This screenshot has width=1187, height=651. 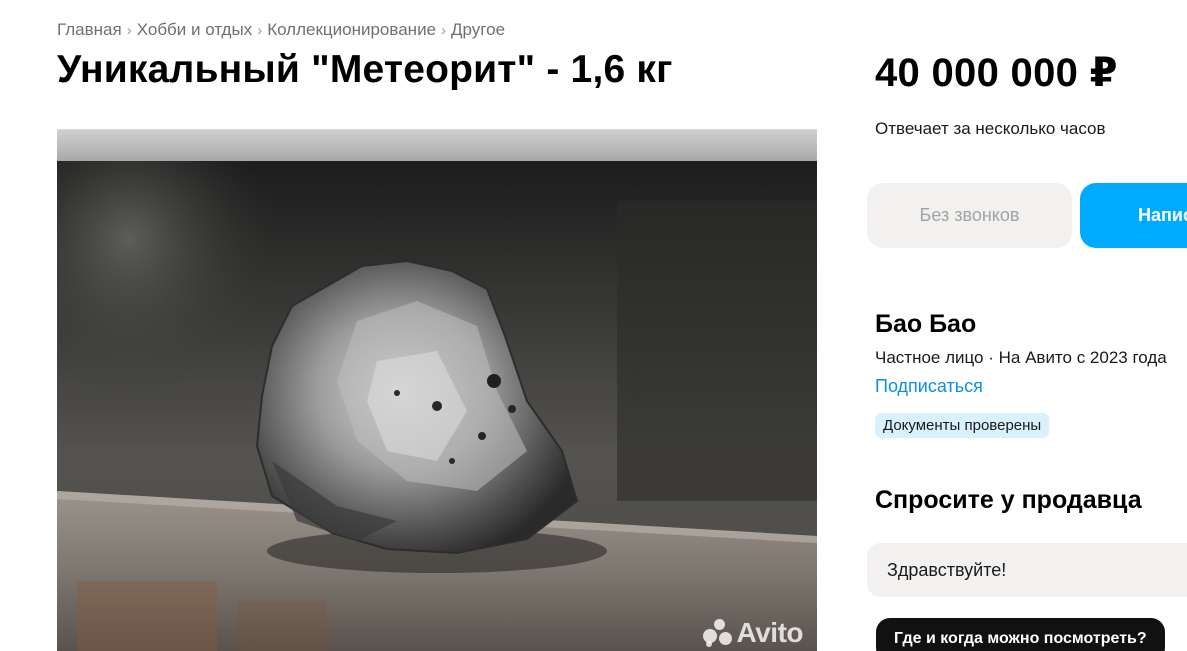 I want to click on quick-question-chip: Где и когда можно посмотреть?, so click(x=1020, y=634).